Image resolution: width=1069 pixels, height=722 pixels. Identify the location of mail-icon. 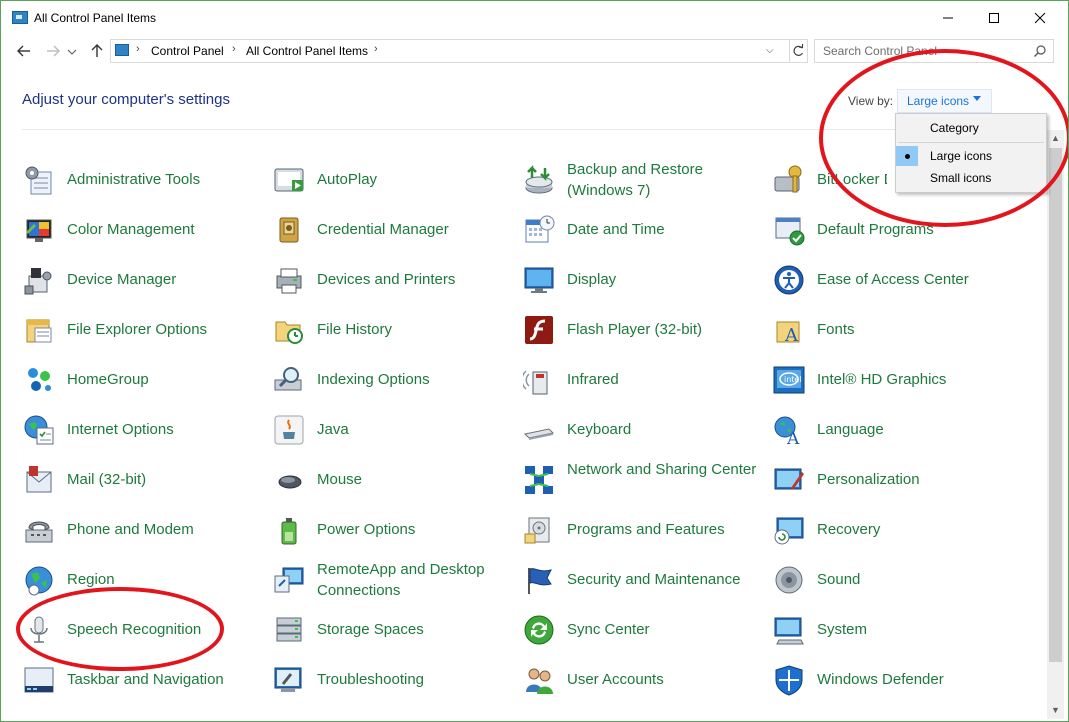
(39, 480).